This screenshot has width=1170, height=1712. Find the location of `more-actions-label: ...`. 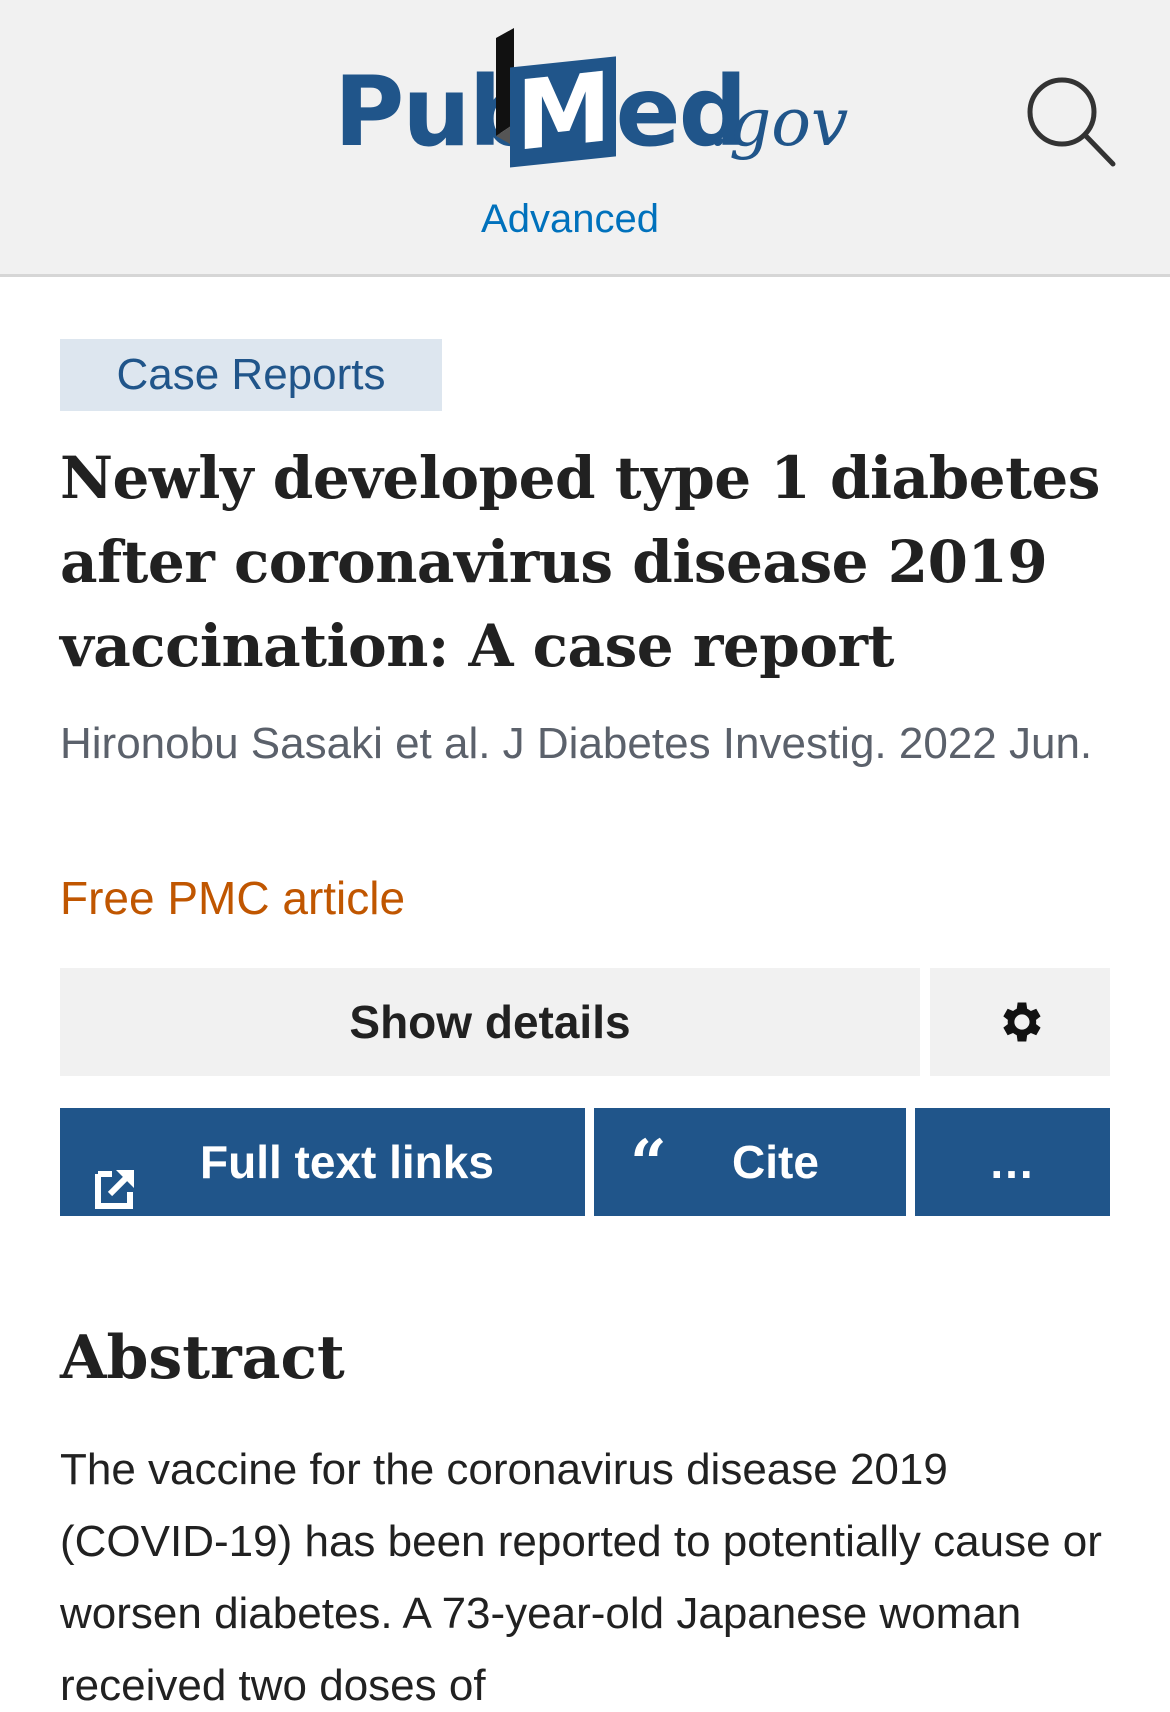

more-actions-label: ... is located at coordinates (1012, 1162).